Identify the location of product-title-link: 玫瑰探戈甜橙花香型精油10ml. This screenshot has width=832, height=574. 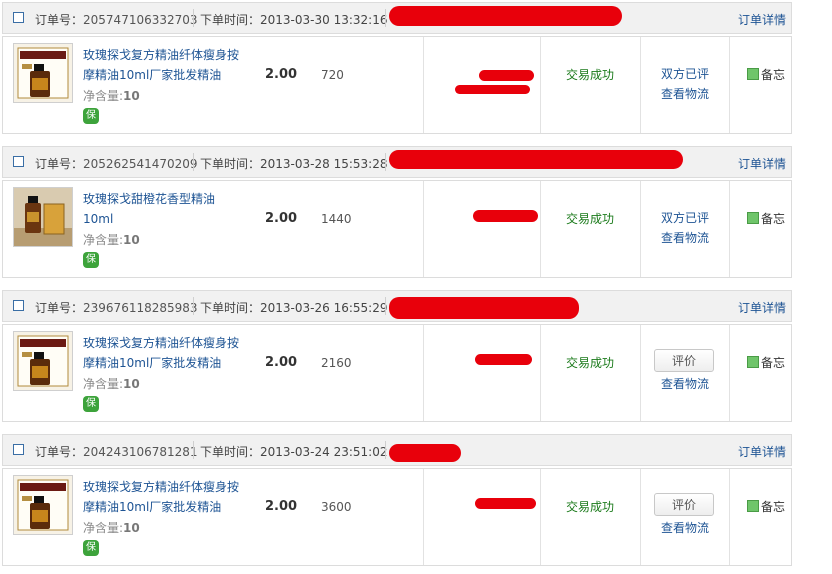
(164, 209).